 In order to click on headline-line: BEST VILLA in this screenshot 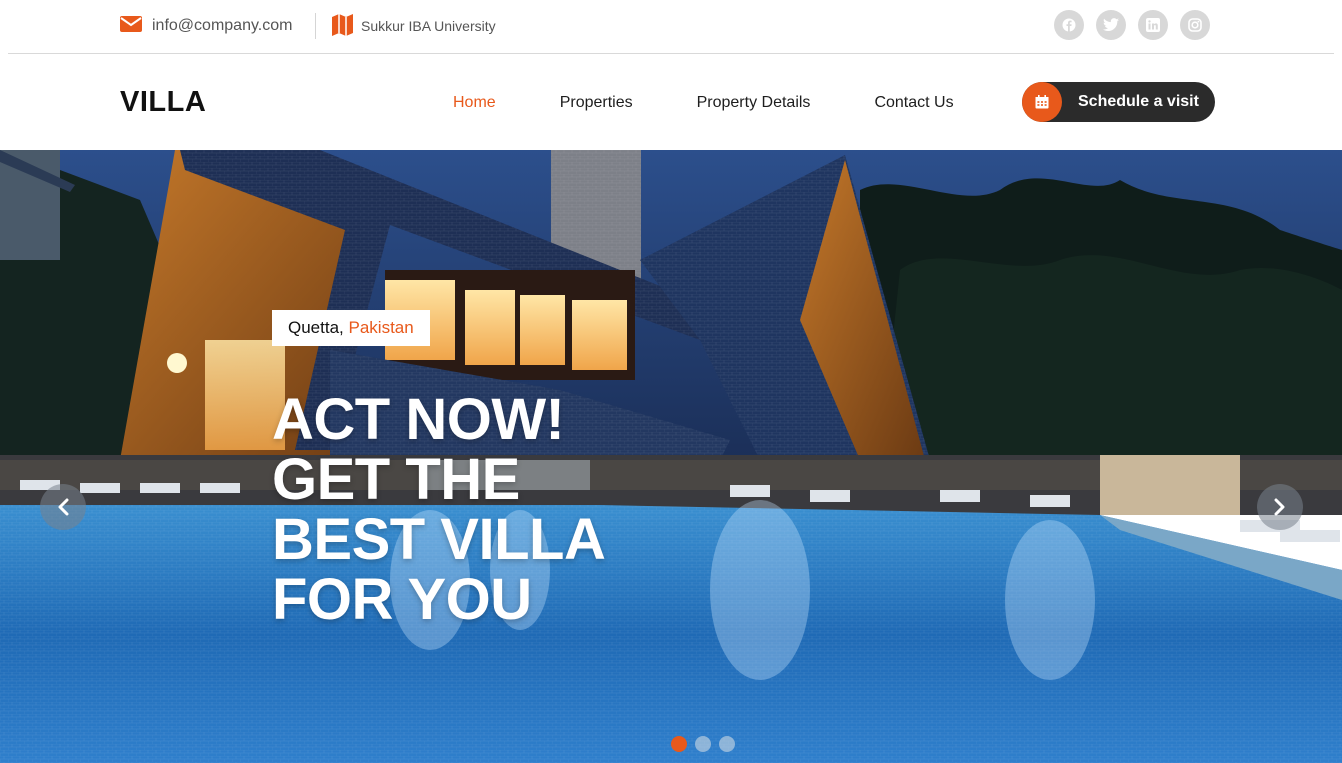, I will do `click(439, 539)`.